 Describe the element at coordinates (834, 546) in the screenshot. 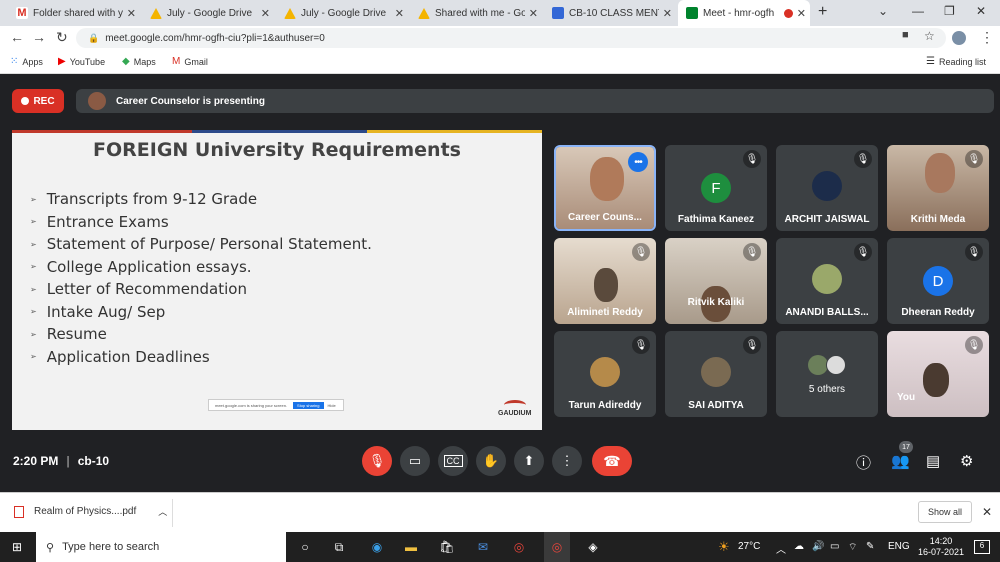

I see `battery-icon: ▭` at that location.